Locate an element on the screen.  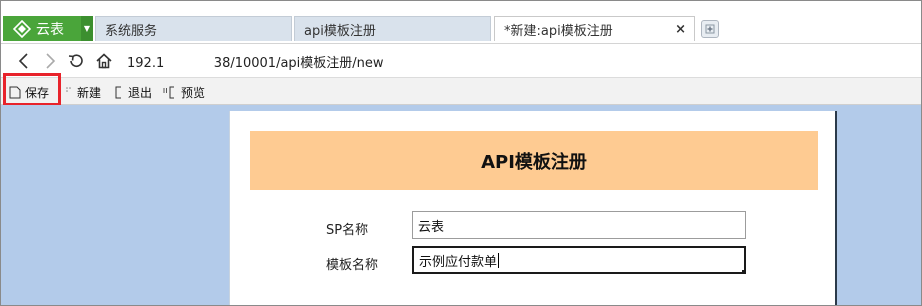
tab-label: *新建:api模板注册 is located at coordinates (558, 31).